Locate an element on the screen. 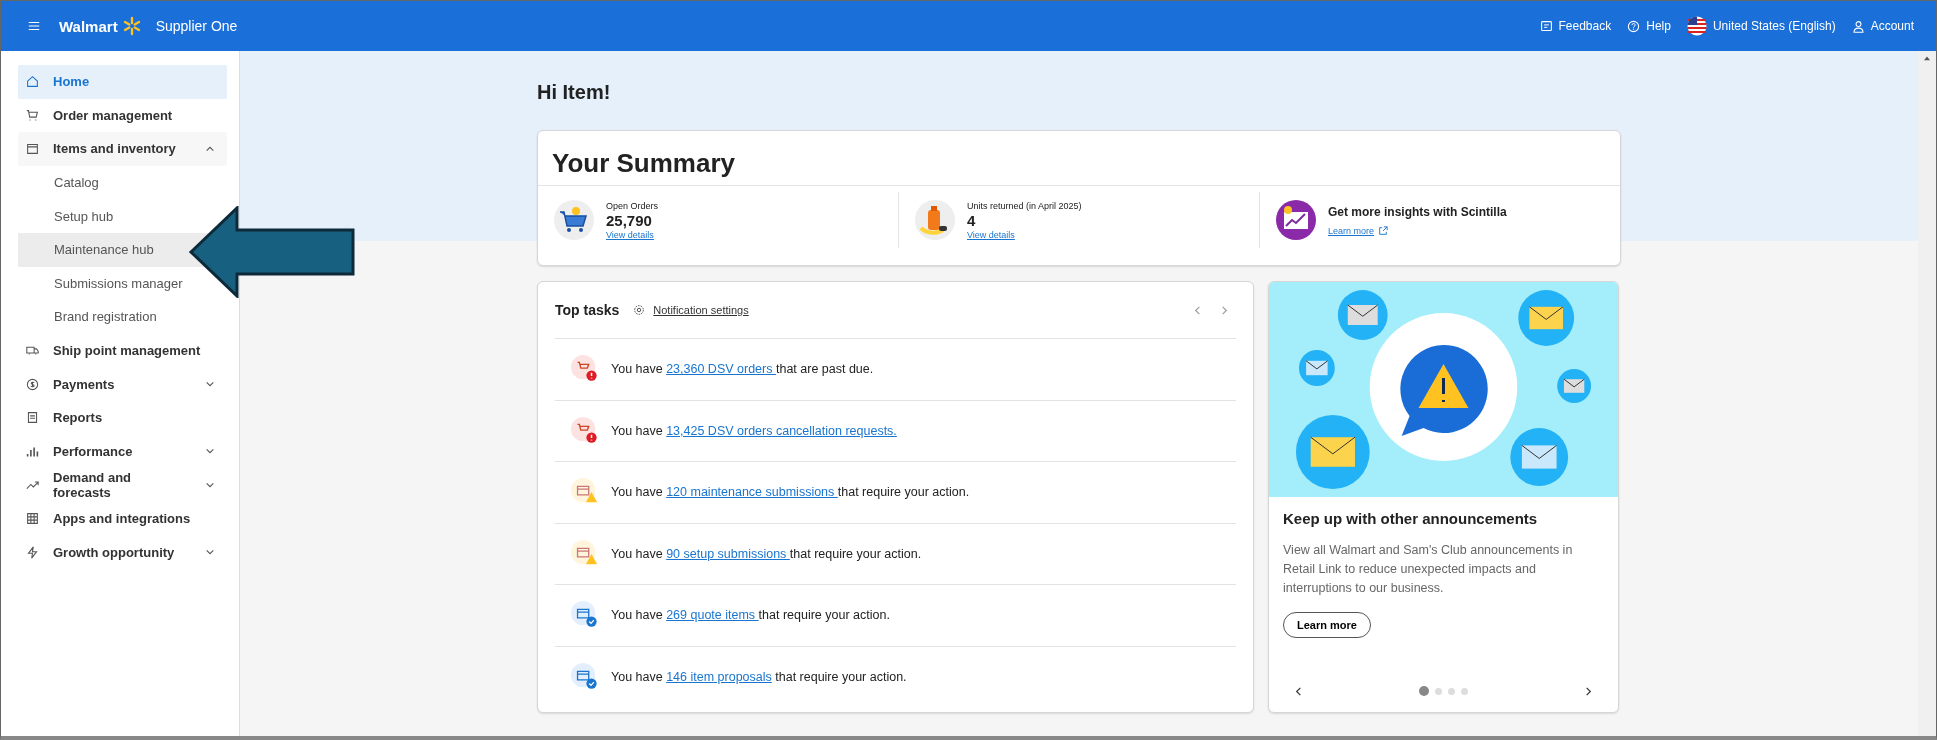  menu-icon is located at coordinates (34, 26).